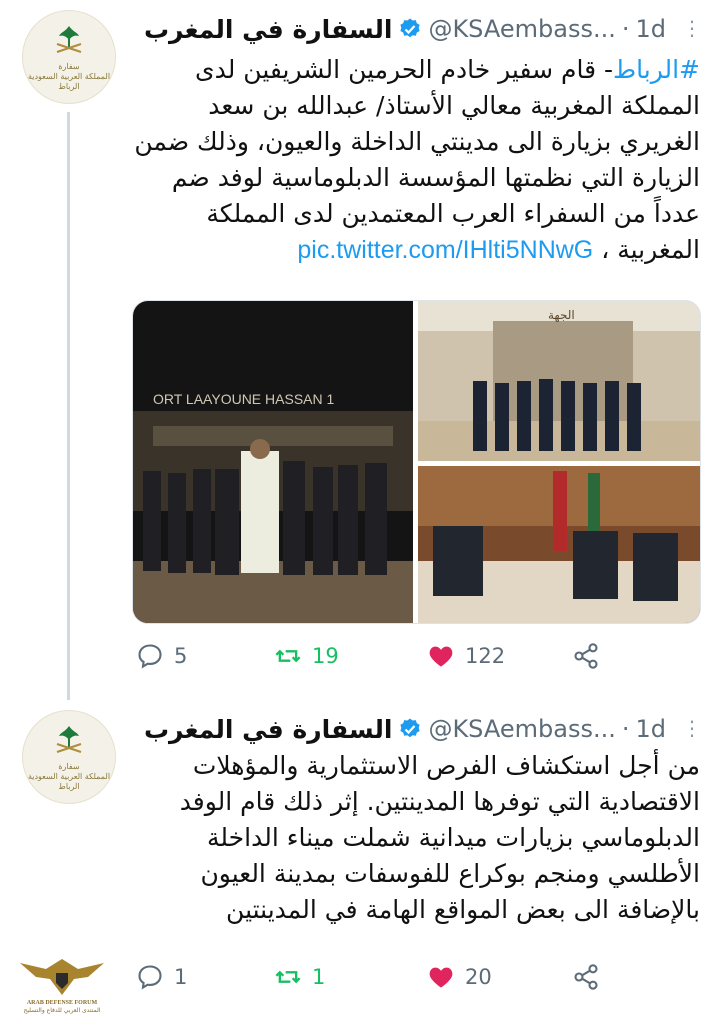 The height and width of the screenshot is (1019, 720). I want to click on retweet-count: 1, so click(319, 977).